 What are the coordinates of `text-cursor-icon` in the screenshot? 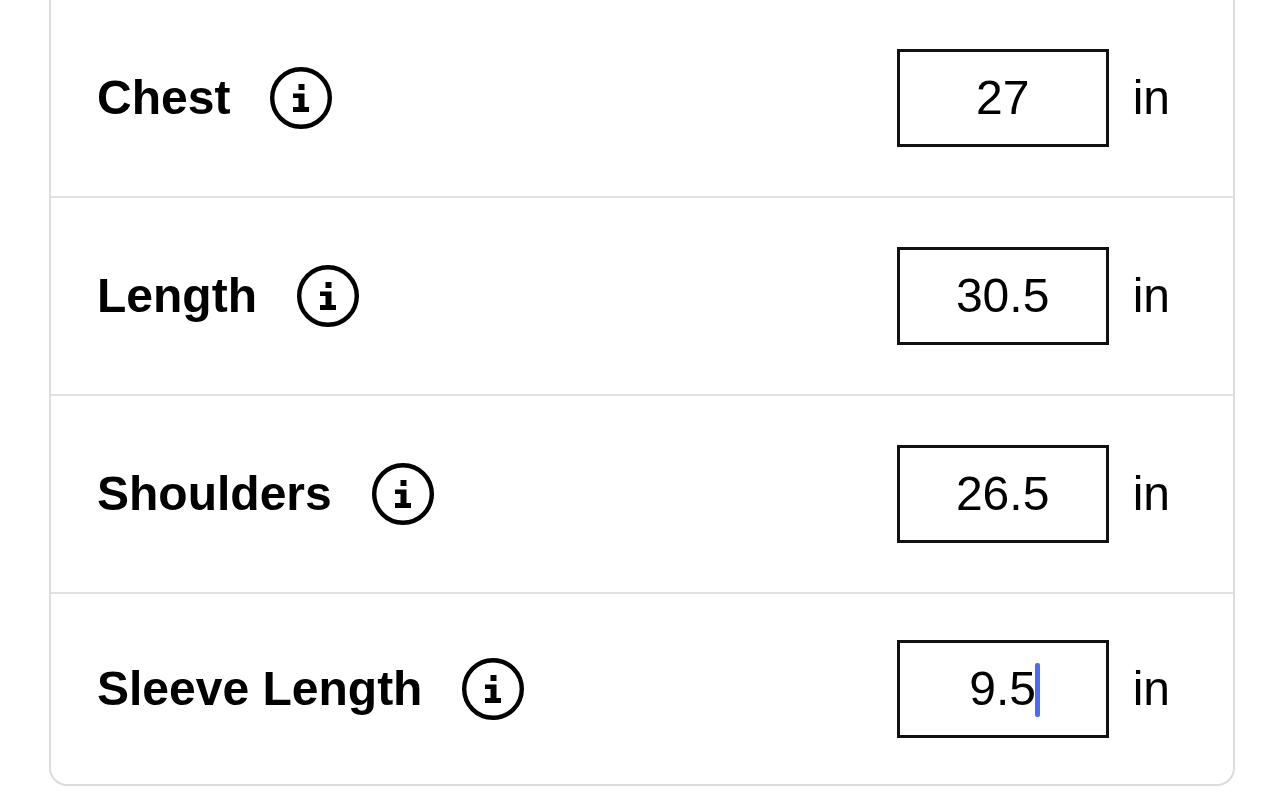 It's located at (1037, 690).